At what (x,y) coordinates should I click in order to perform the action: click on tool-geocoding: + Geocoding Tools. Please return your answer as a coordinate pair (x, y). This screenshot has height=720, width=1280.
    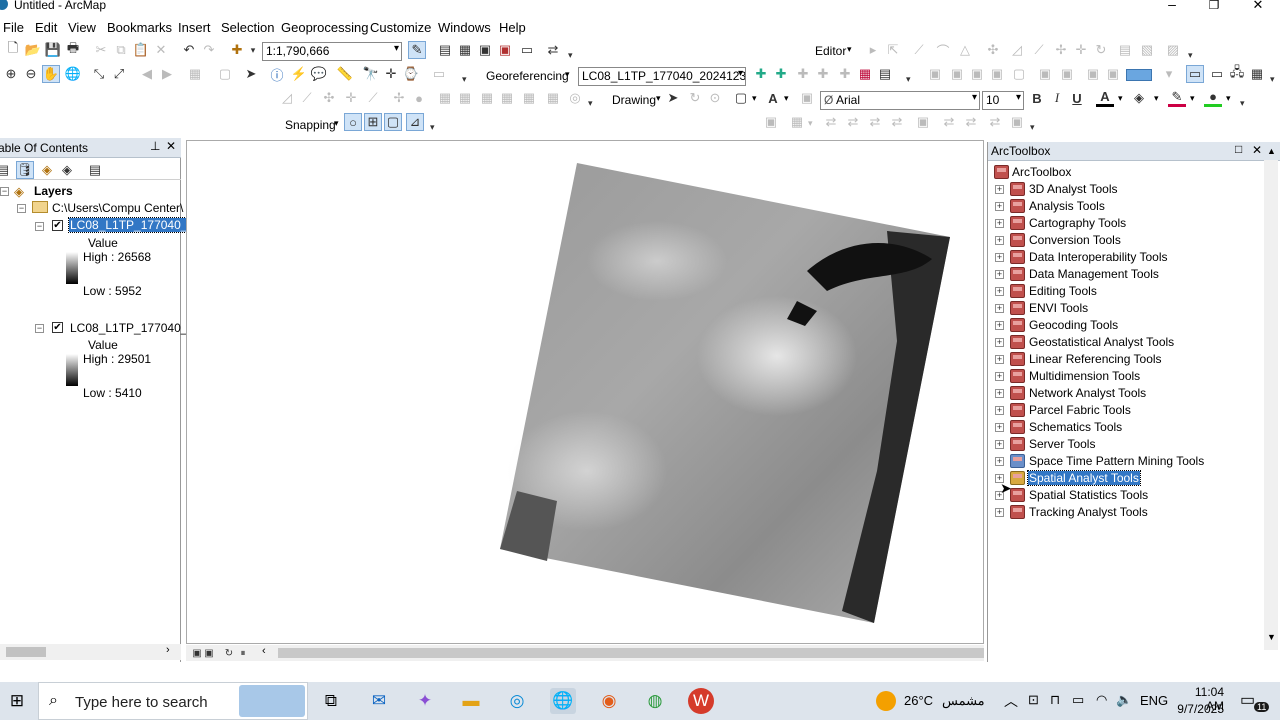
    Looking at the image, I should click on (1128, 325).